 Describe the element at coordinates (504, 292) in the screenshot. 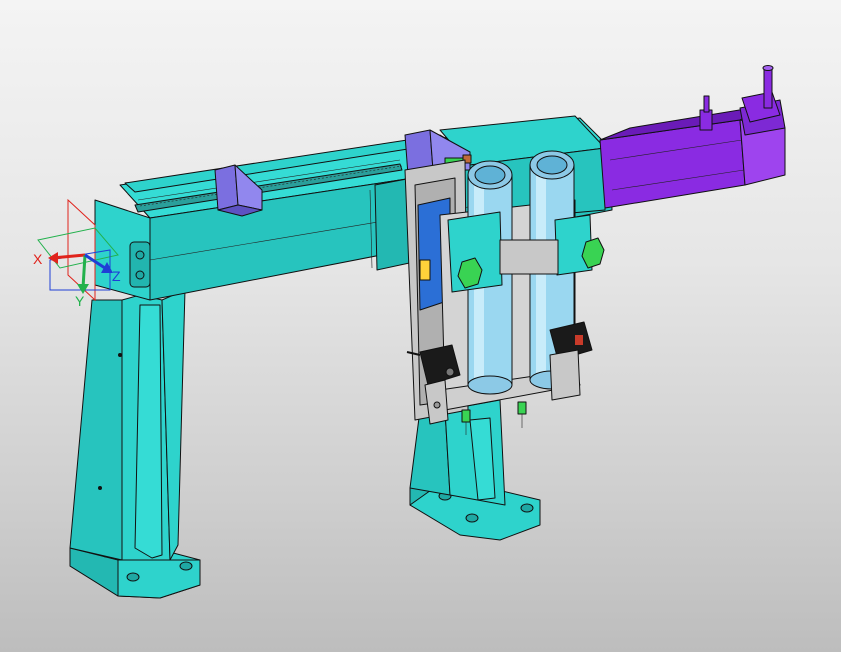

I see `cylinder-assembly` at that location.